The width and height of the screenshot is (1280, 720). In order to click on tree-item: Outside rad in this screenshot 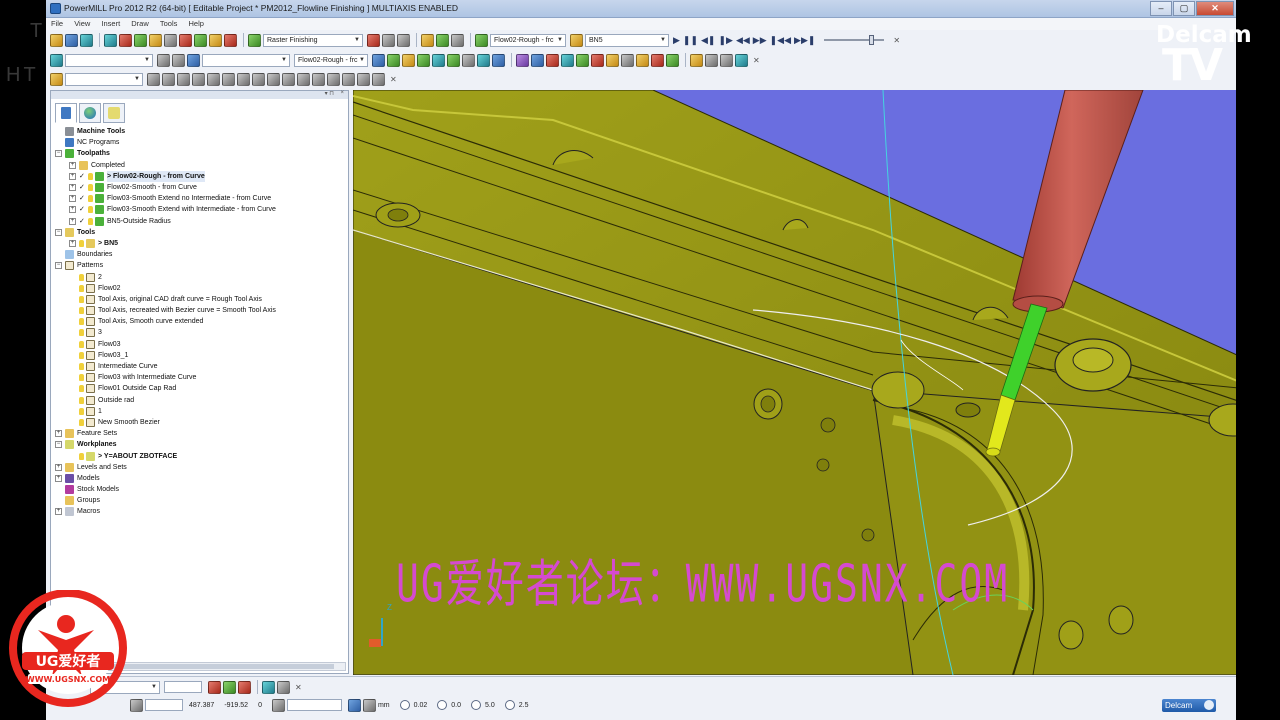, I will do `click(199, 400)`.